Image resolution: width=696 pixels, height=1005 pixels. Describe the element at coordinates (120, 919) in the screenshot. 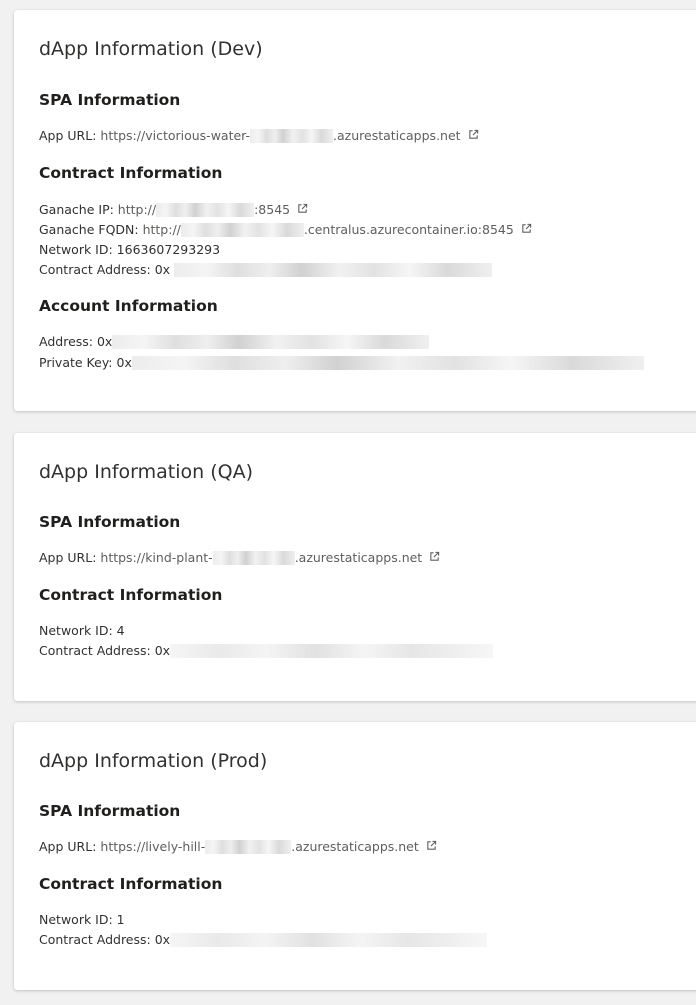

I see `network-id-value: 1` at that location.